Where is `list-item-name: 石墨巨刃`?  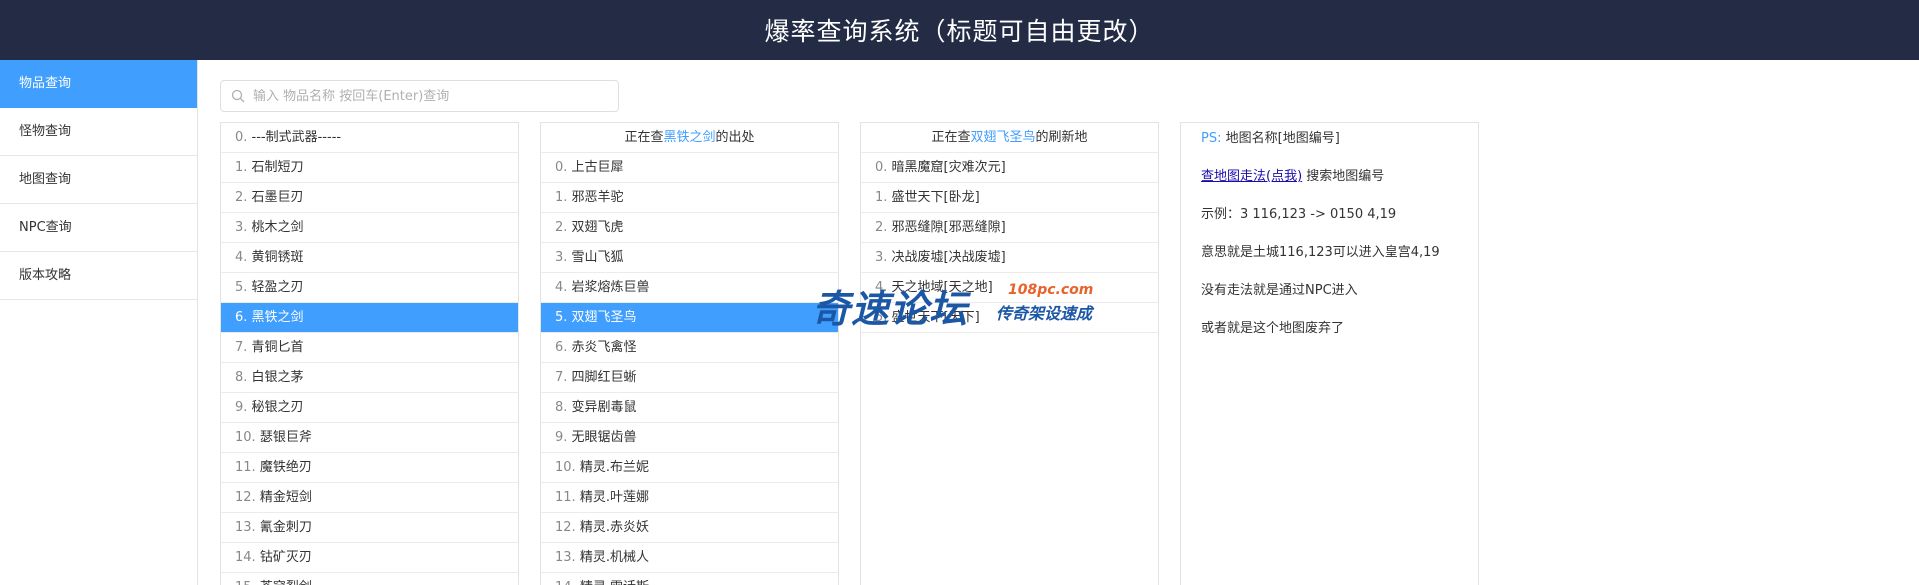 list-item-name: 石墨巨刃 is located at coordinates (277, 197).